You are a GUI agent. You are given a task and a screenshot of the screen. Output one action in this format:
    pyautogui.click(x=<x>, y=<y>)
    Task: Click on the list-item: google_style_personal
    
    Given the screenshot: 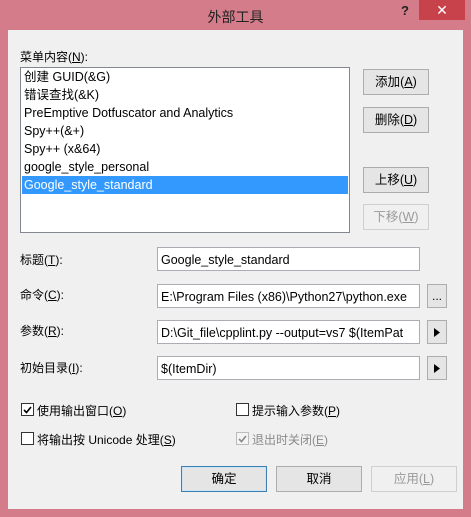 What is the action you would take?
    pyautogui.click(x=185, y=167)
    